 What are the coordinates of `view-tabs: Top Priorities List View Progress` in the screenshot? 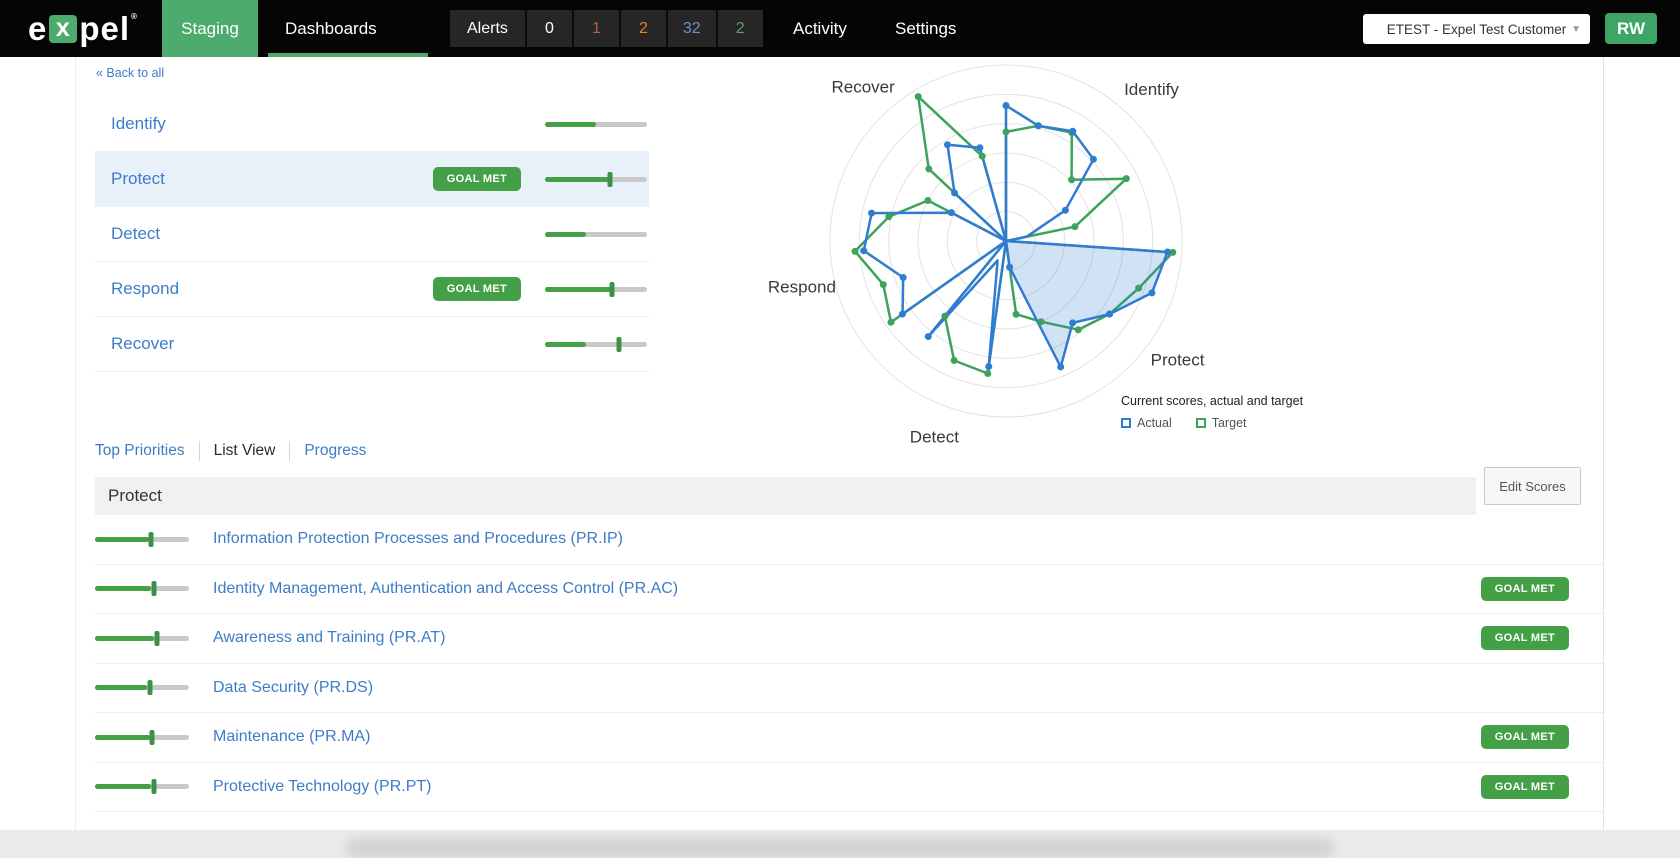 It's located at (230, 451).